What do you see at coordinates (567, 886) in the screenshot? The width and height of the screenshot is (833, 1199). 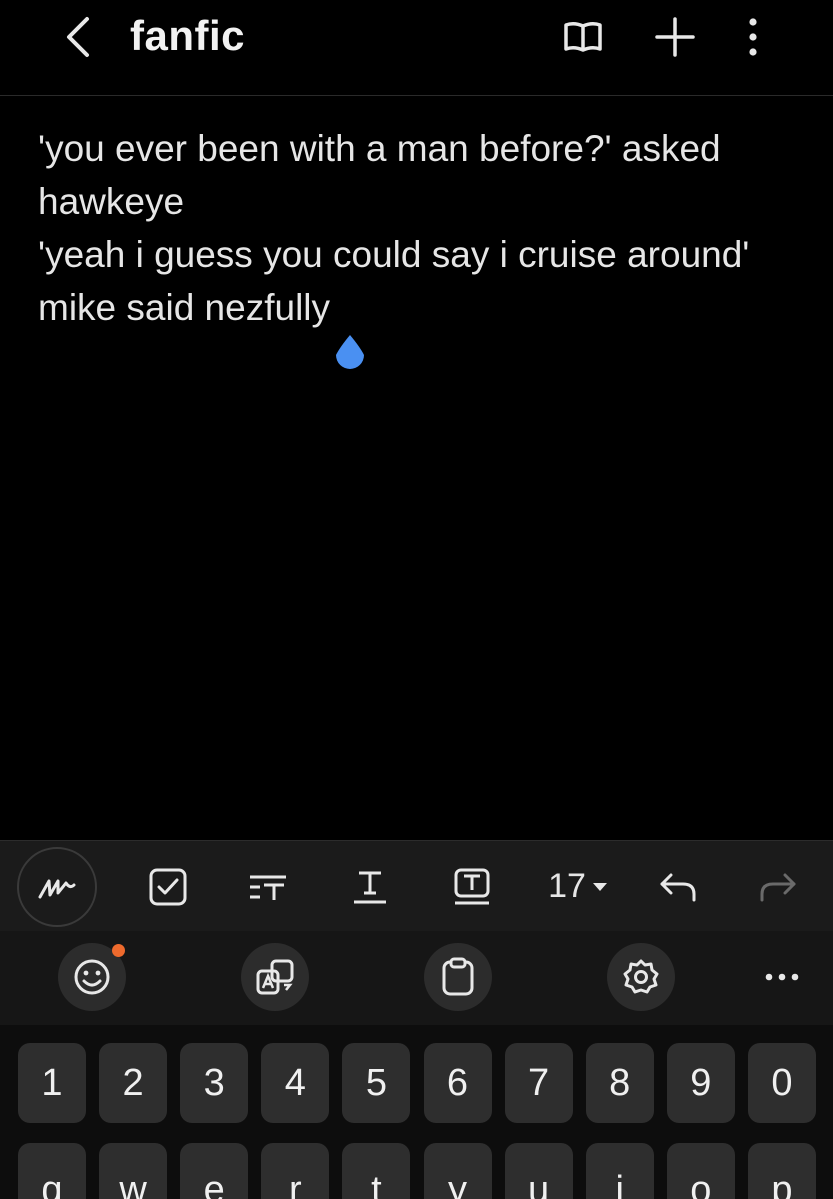 I see `font-size-value: 17` at bounding box center [567, 886].